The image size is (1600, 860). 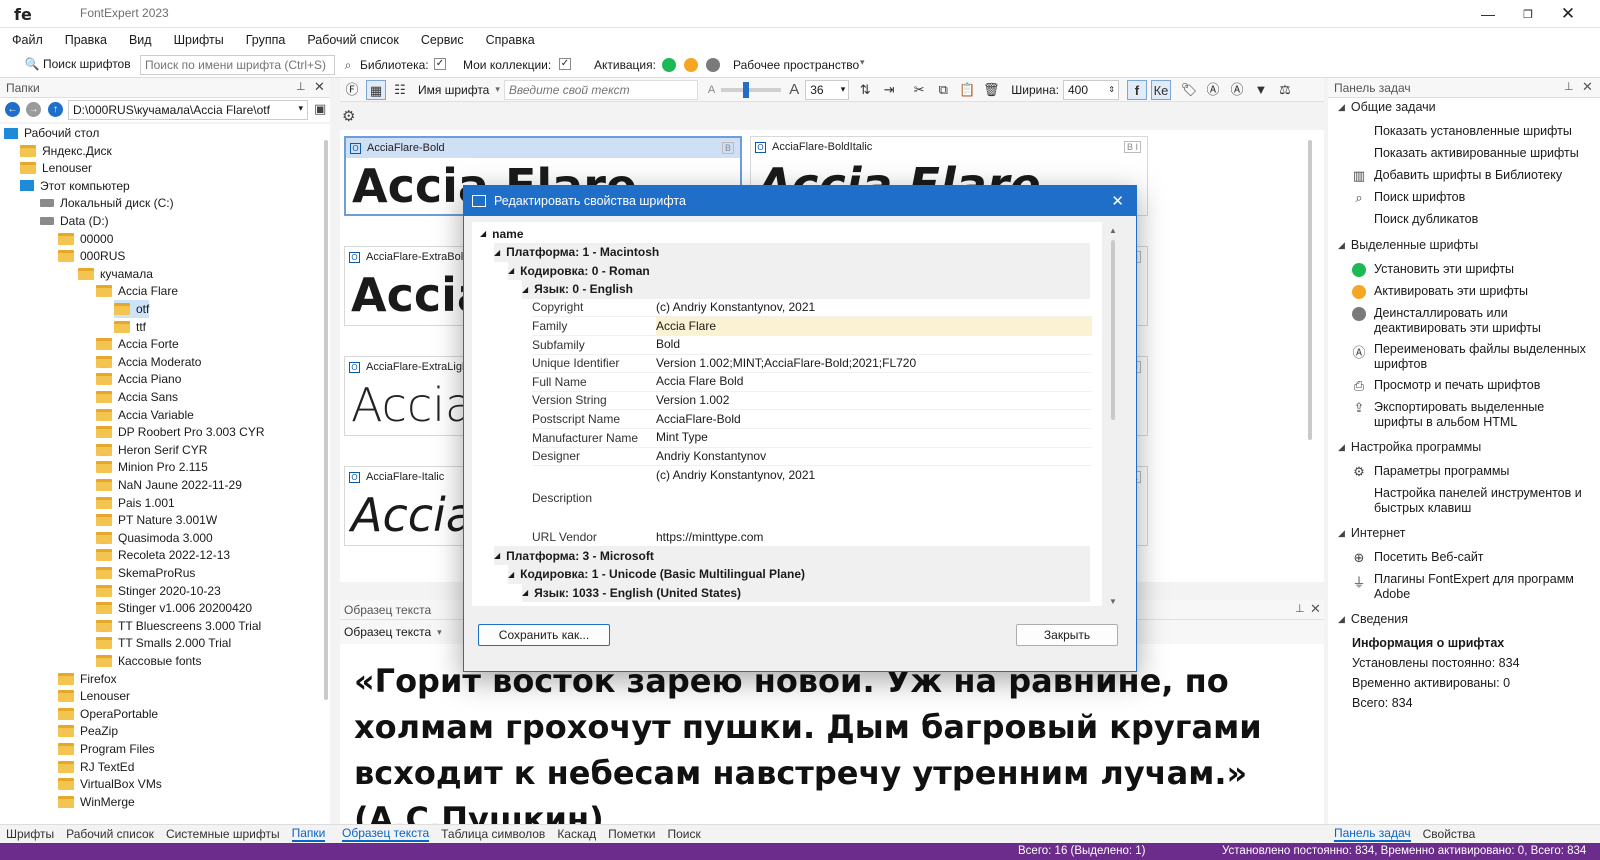 I want to click on menu-item: Шрифты, so click(x=199, y=40).